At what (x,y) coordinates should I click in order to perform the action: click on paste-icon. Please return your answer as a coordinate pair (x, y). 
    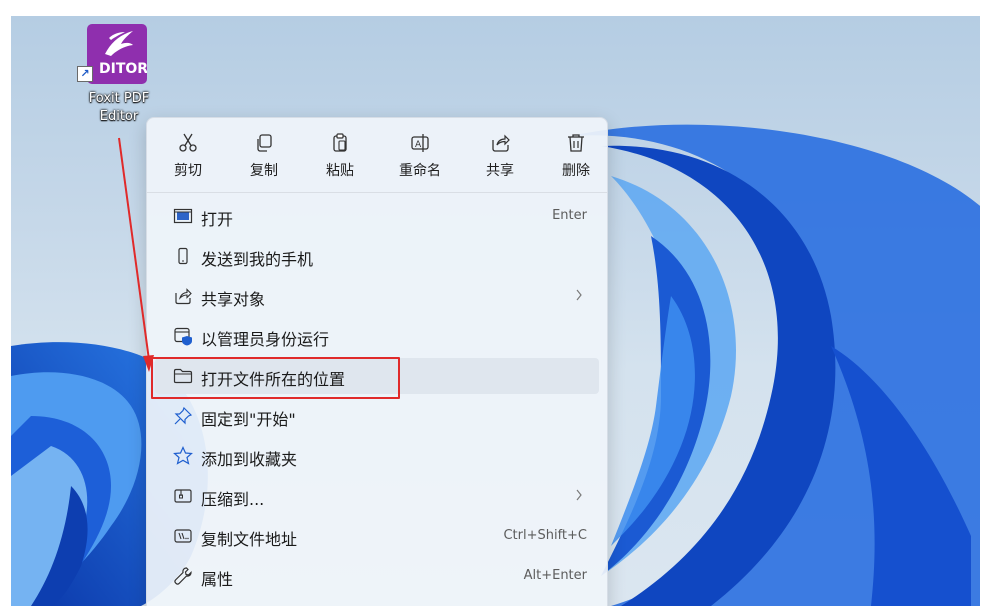
    Looking at the image, I should click on (340, 142).